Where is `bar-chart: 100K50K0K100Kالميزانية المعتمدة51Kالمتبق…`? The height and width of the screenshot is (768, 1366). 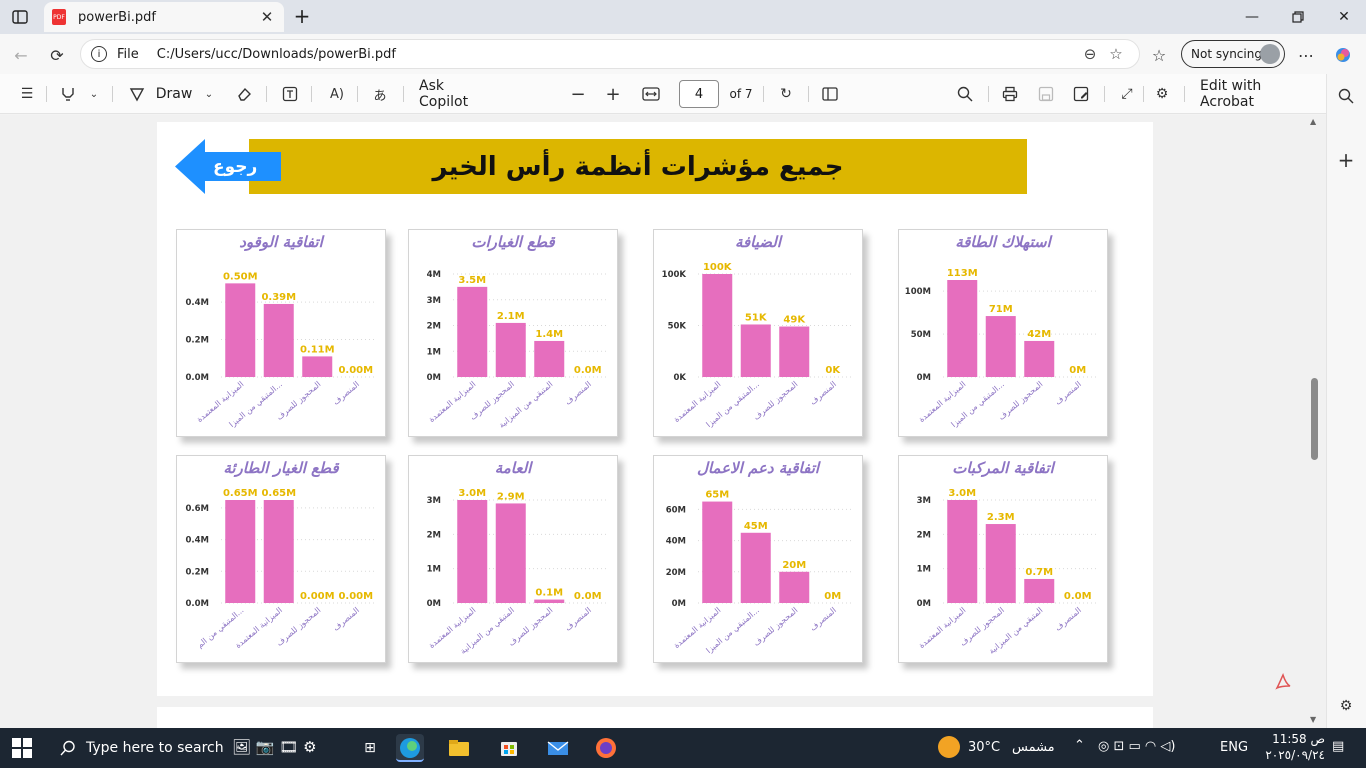
bar-chart: 100K50K0K100Kالميزانية المعتمدة51Kالمتبق… is located at coordinates (757, 345).